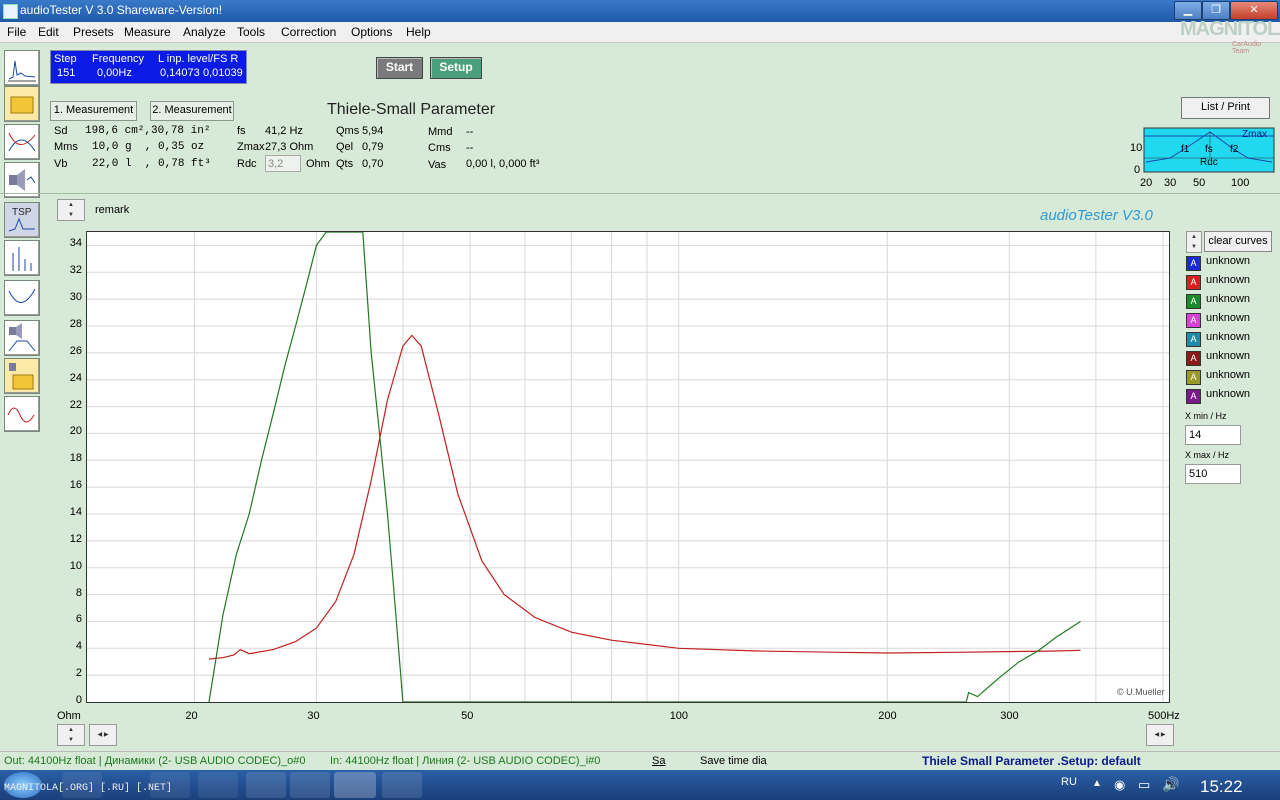 The height and width of the screenshot is (800, 1280). Describe the element at coordinates (78, 592) in the screenshot. I see `y-tick-label: 8` at that location.